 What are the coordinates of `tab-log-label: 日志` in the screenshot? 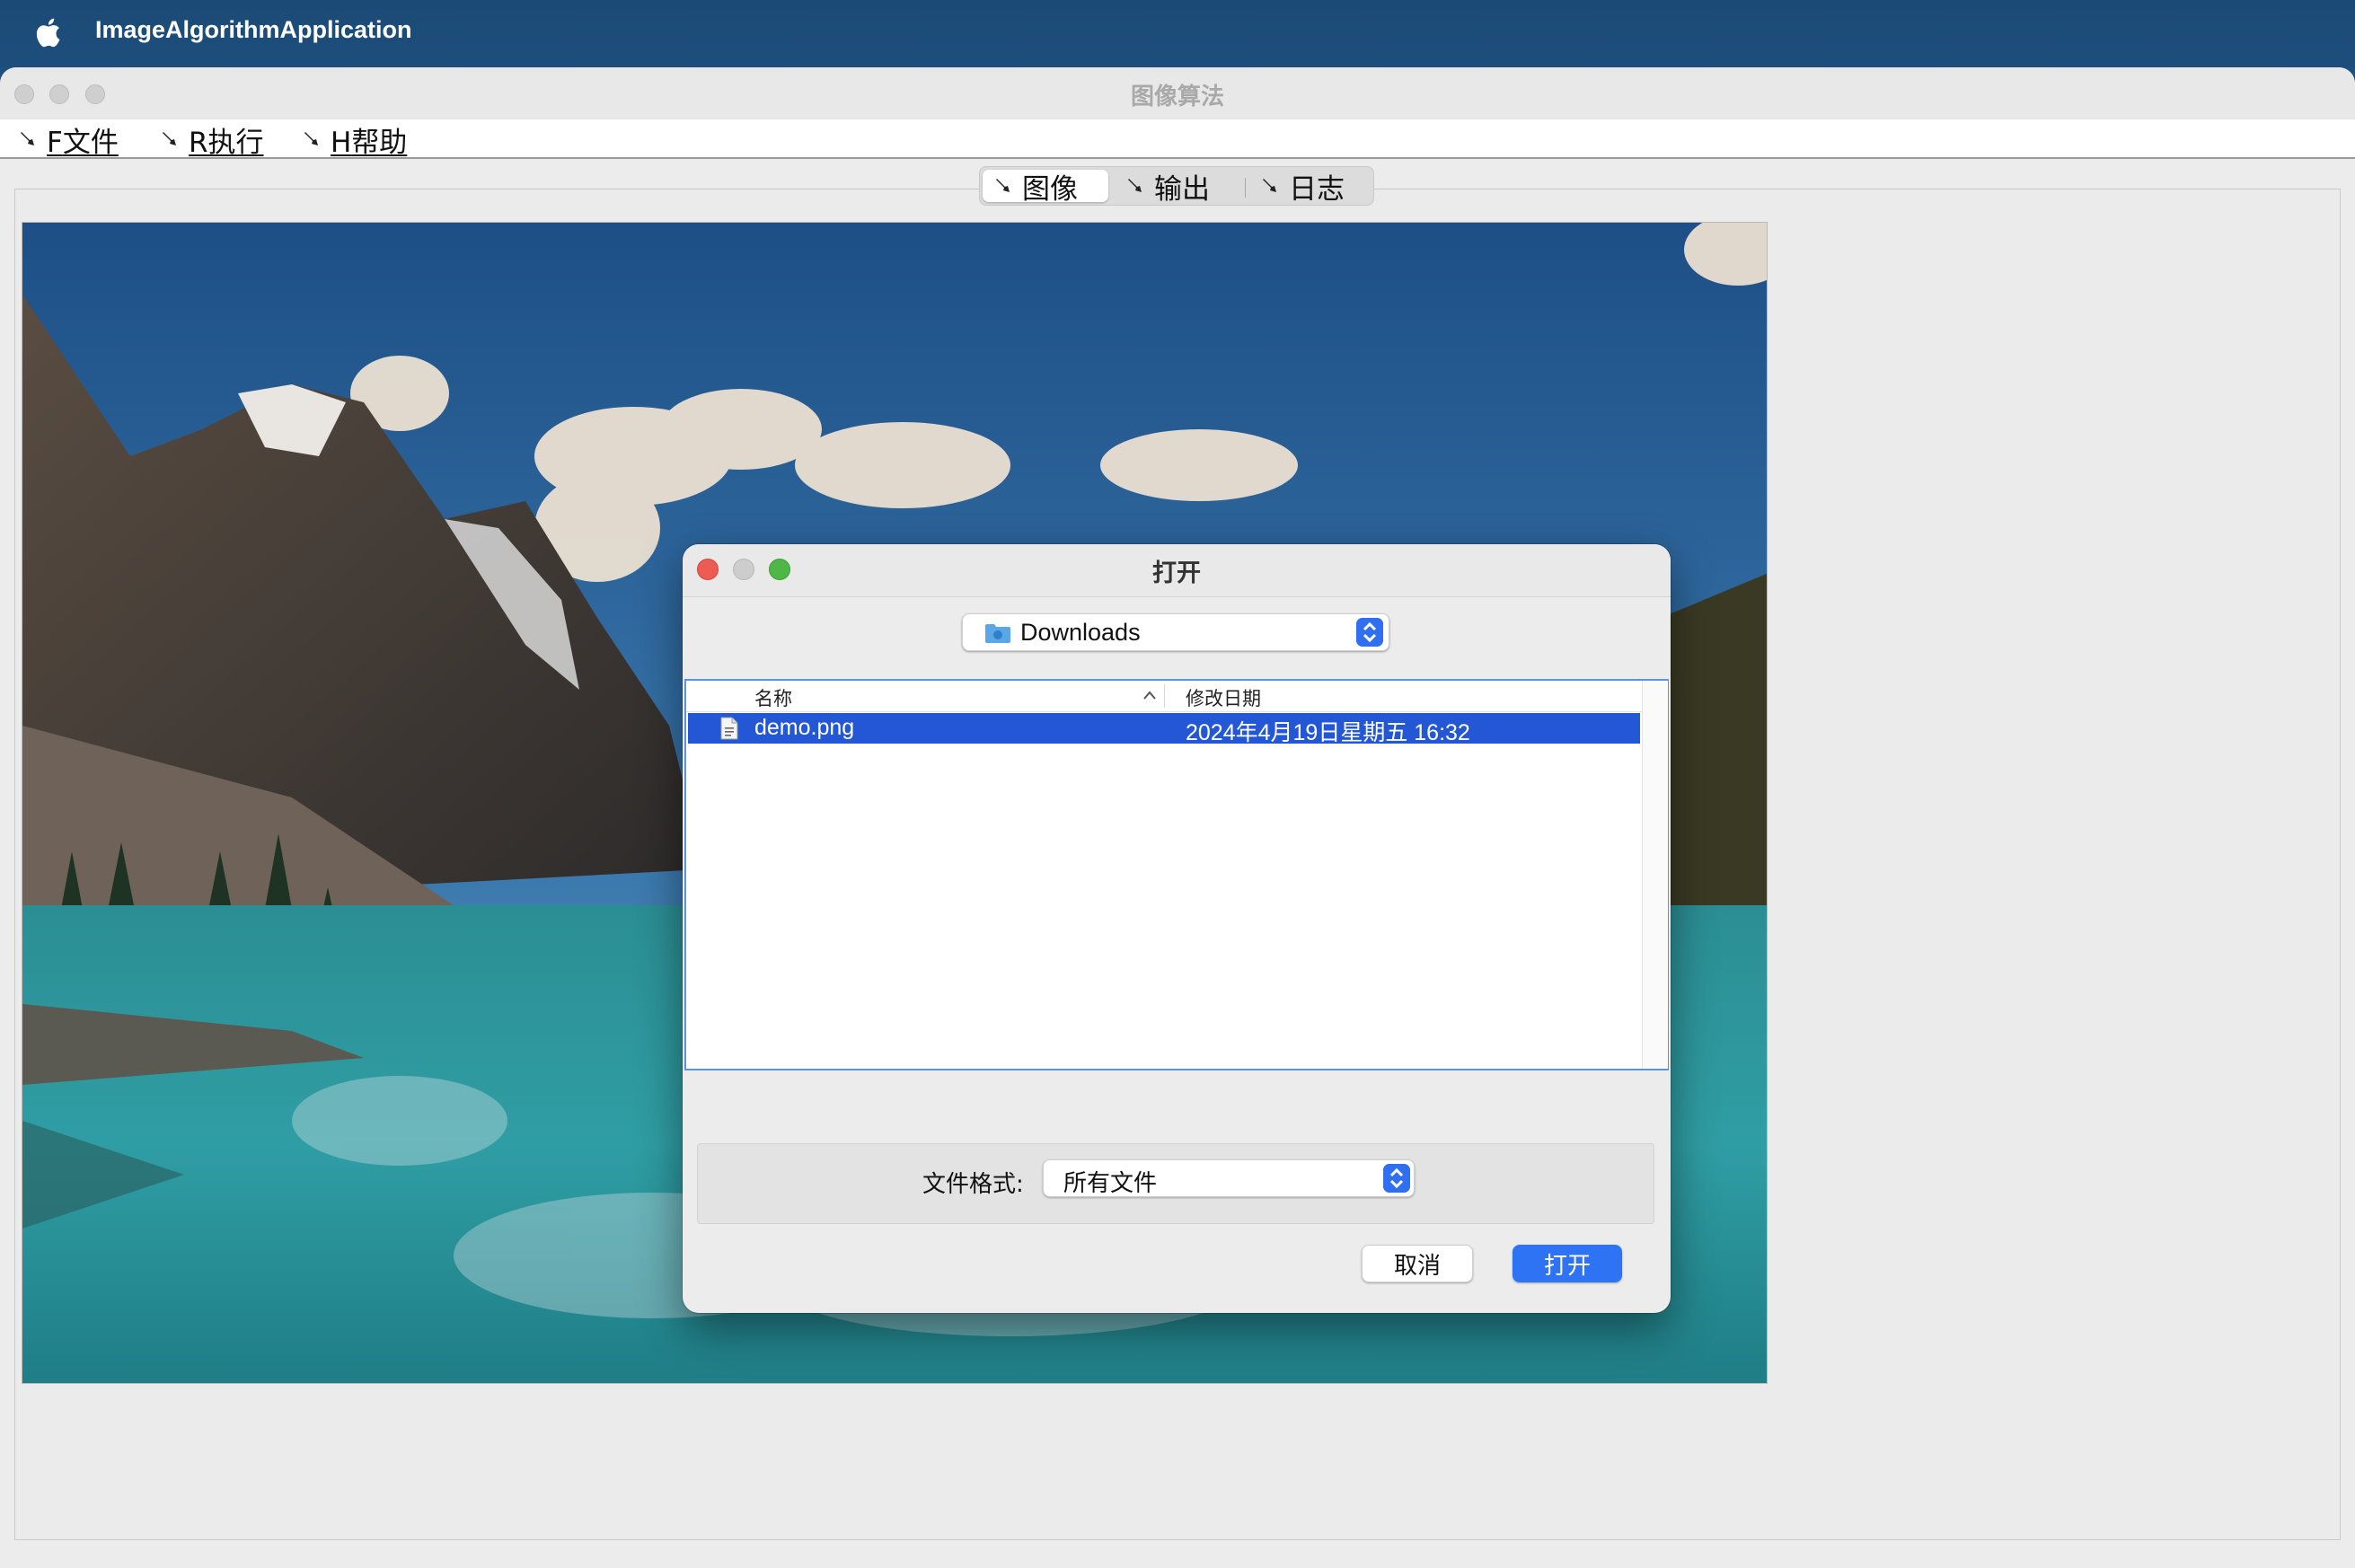 It's located at (1317, 189).